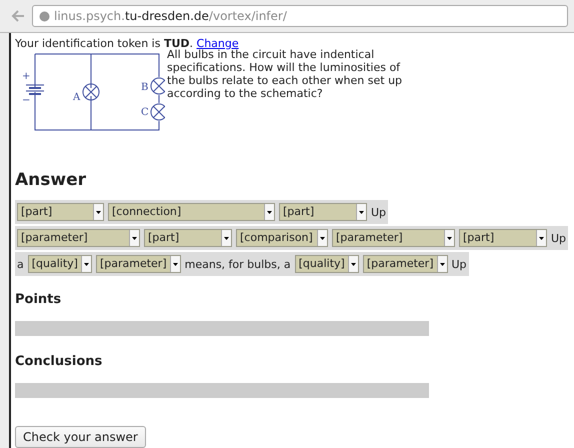  What do you see at coordinates (285, 75) in the screenshot?
I see `question-text: All bulbs in the circuit have indentical specifications. How will the luminosities of the bulbs relate to each other when set up according to the schematic?` at bounding box center [285, 75].